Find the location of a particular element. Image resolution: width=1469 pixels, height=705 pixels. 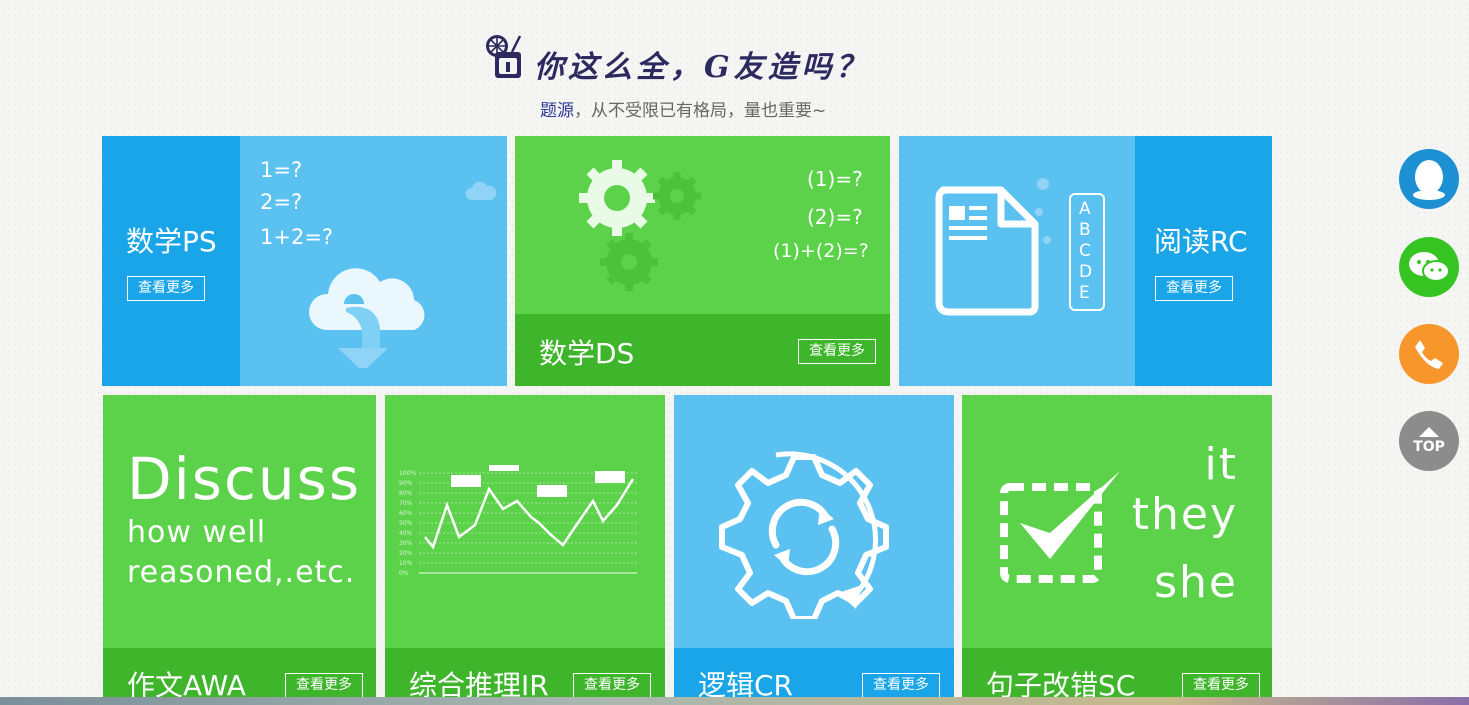

tile-sc-footer: 句子改错SC 查看更多 is located at coordinates (1117, 672).